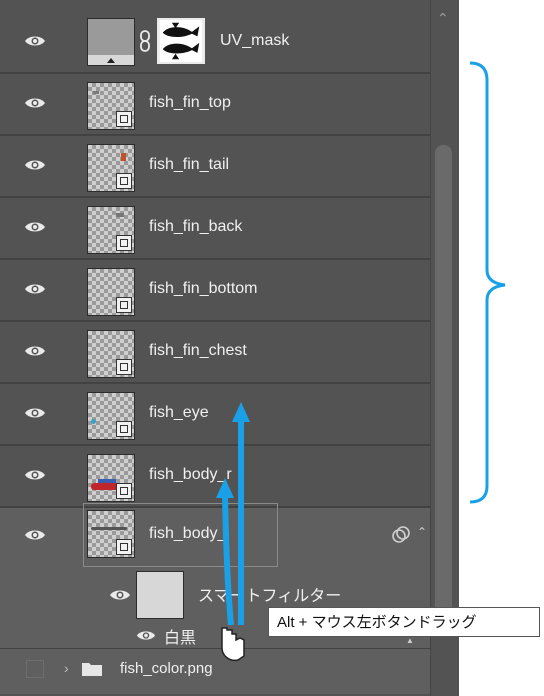 The width and height of the screenshot is (544, 696). What do you see at coordinates (270, 596) in the screenshot?
I see `smart-filter-label: スマートフィルター` at bounding box center [270, 596].